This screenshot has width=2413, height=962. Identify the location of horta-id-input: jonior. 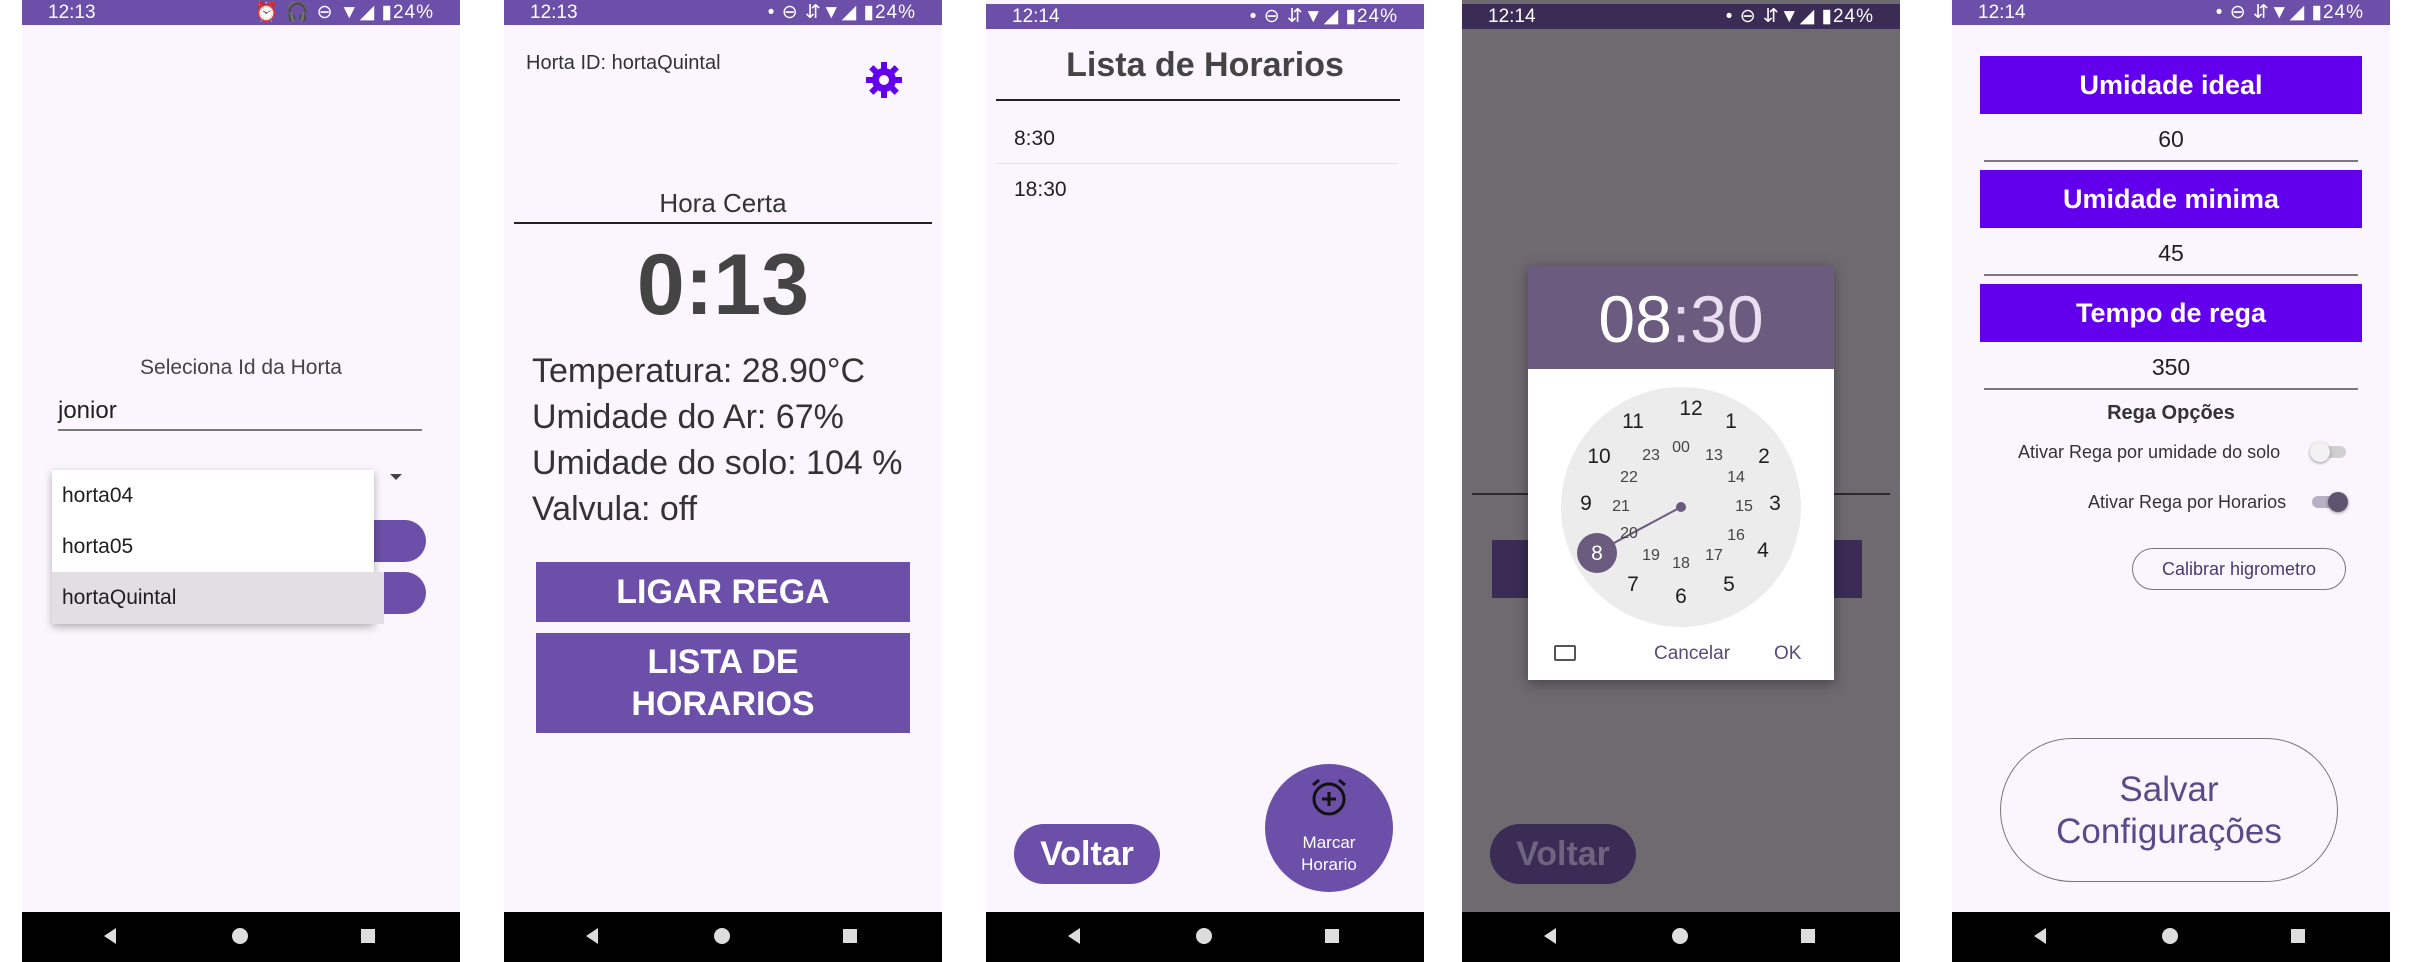
(240, 414).